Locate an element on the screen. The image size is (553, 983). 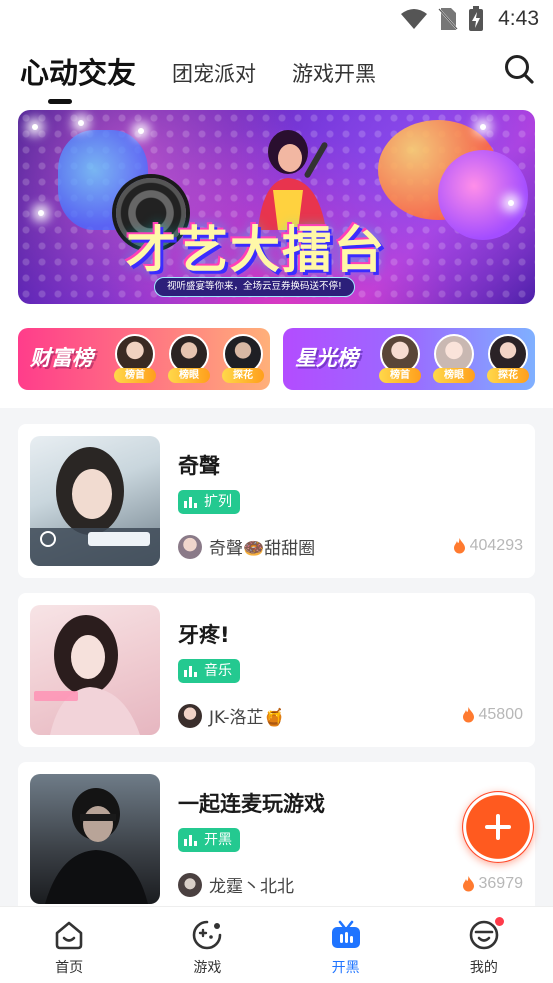
host-name: 龙霆丶北北 is located at coordinates (251, 887).